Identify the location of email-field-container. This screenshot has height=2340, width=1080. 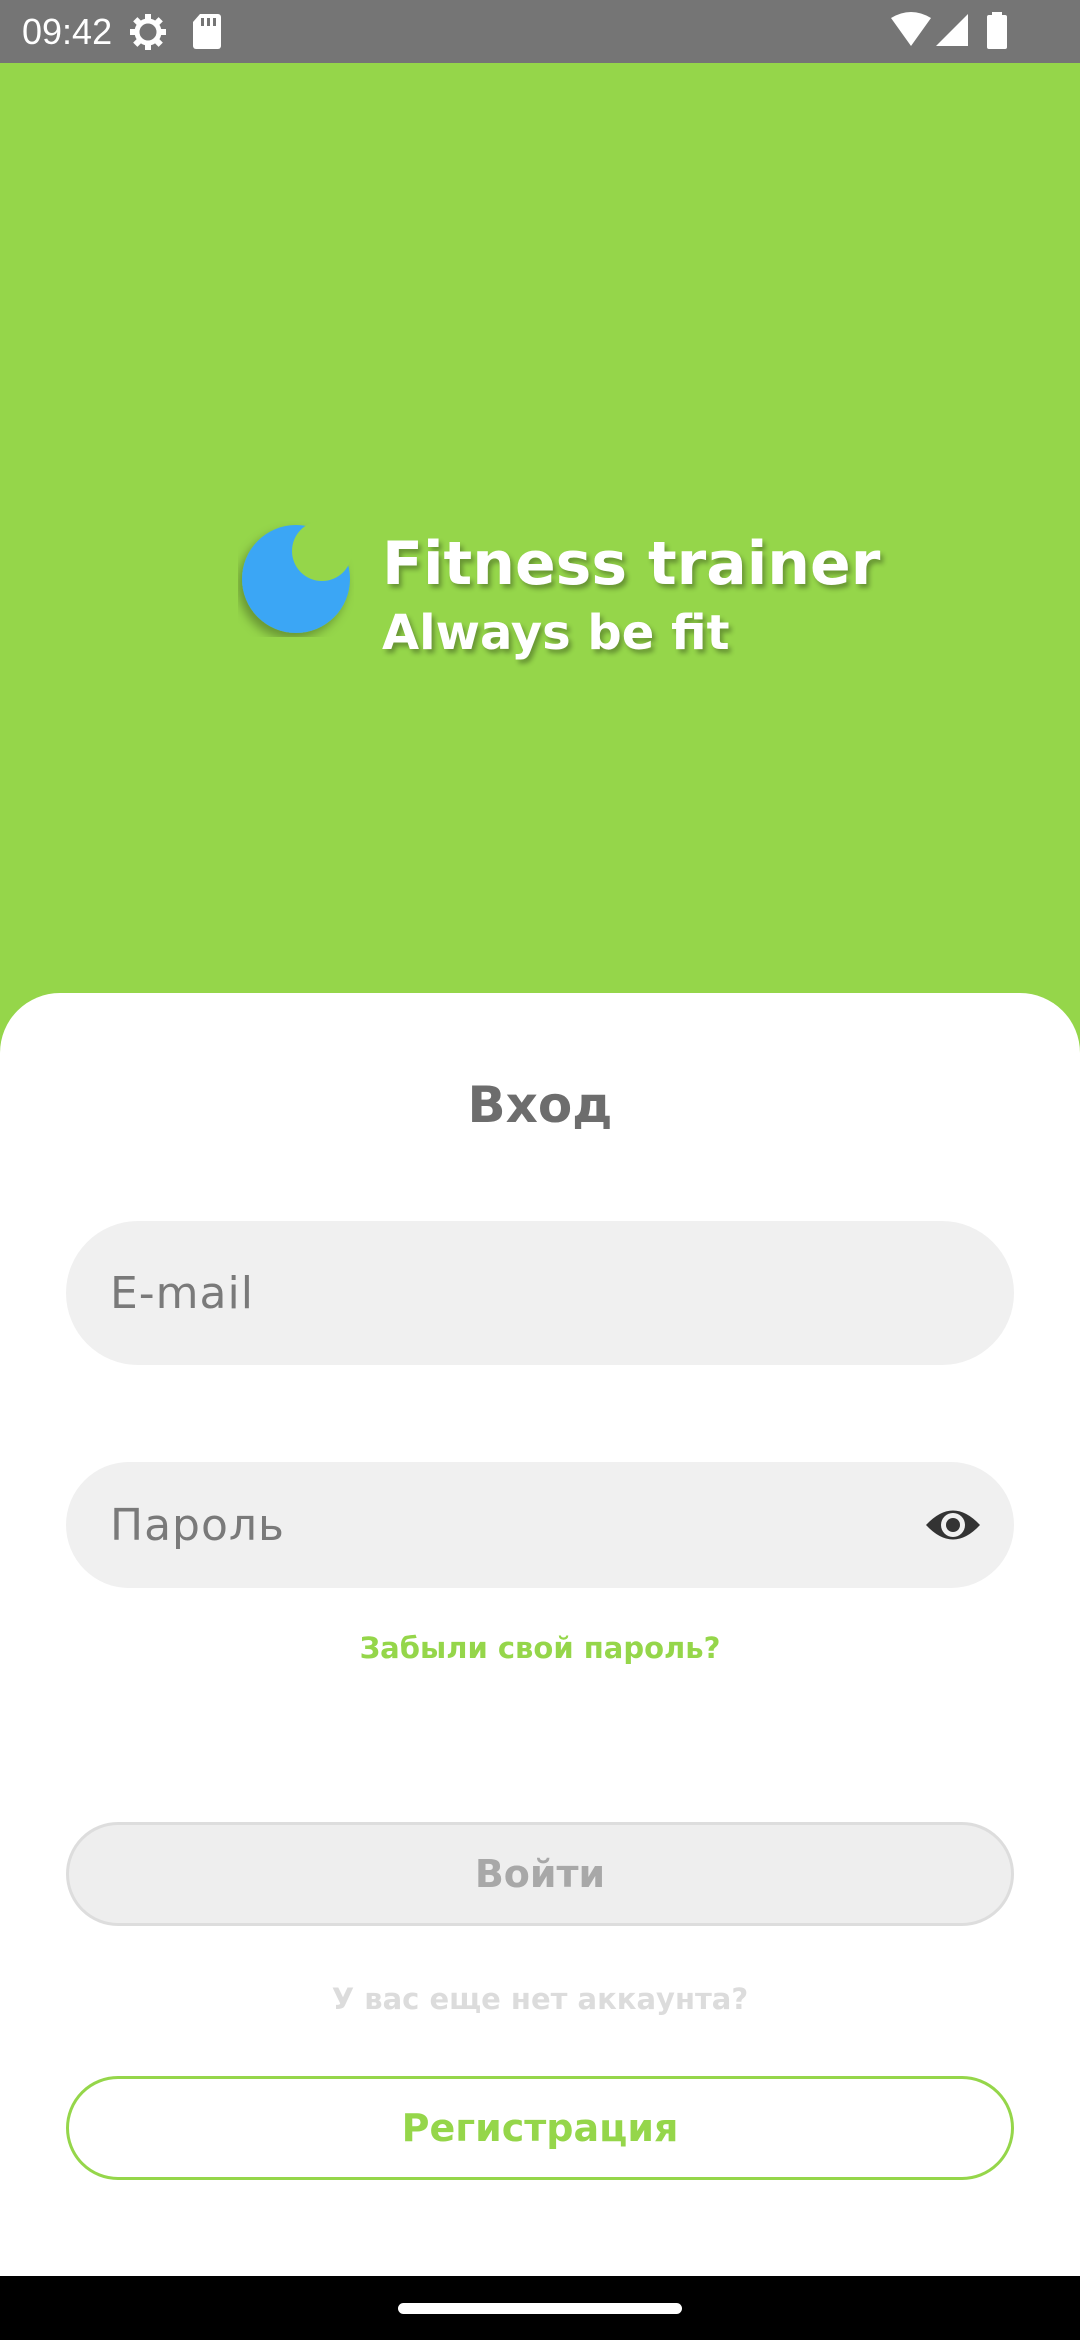
(540, 1293).